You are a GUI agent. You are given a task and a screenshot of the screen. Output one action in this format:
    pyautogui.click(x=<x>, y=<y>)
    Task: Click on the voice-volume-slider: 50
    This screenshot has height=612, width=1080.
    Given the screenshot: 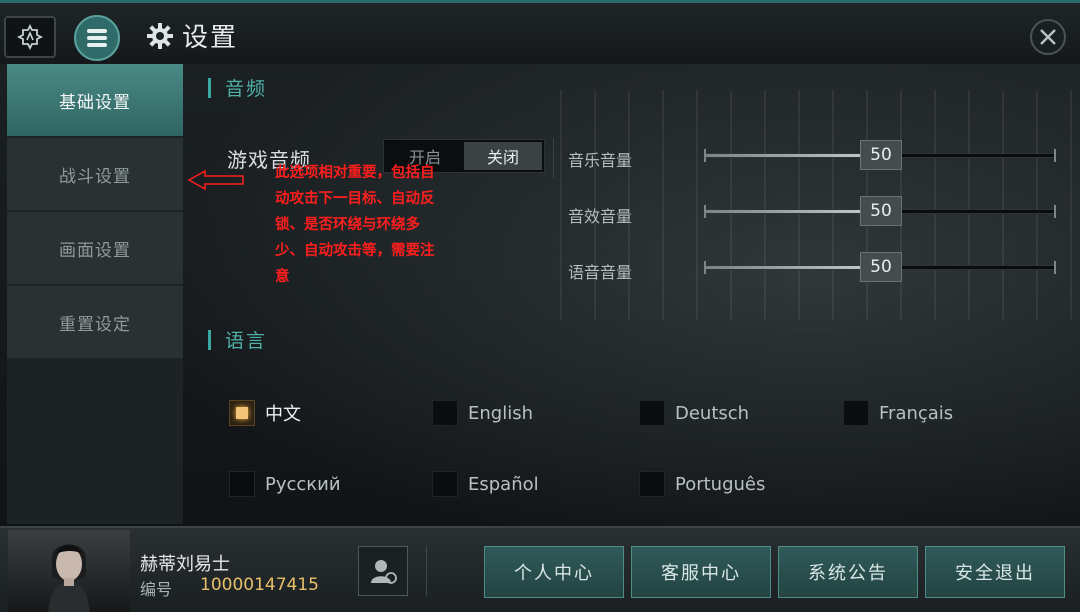 What is the action you would take?
    pyautogui.click(x=880, y=267)
    